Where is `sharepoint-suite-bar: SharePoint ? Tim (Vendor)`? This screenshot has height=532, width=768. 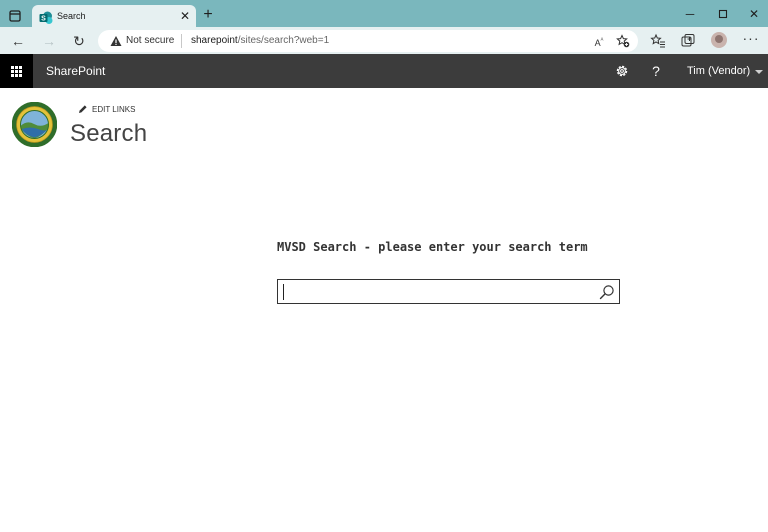
sharepoint-suite-bar: SharePoint ? Tim (Vendor) is located at coordinates (384, 71).